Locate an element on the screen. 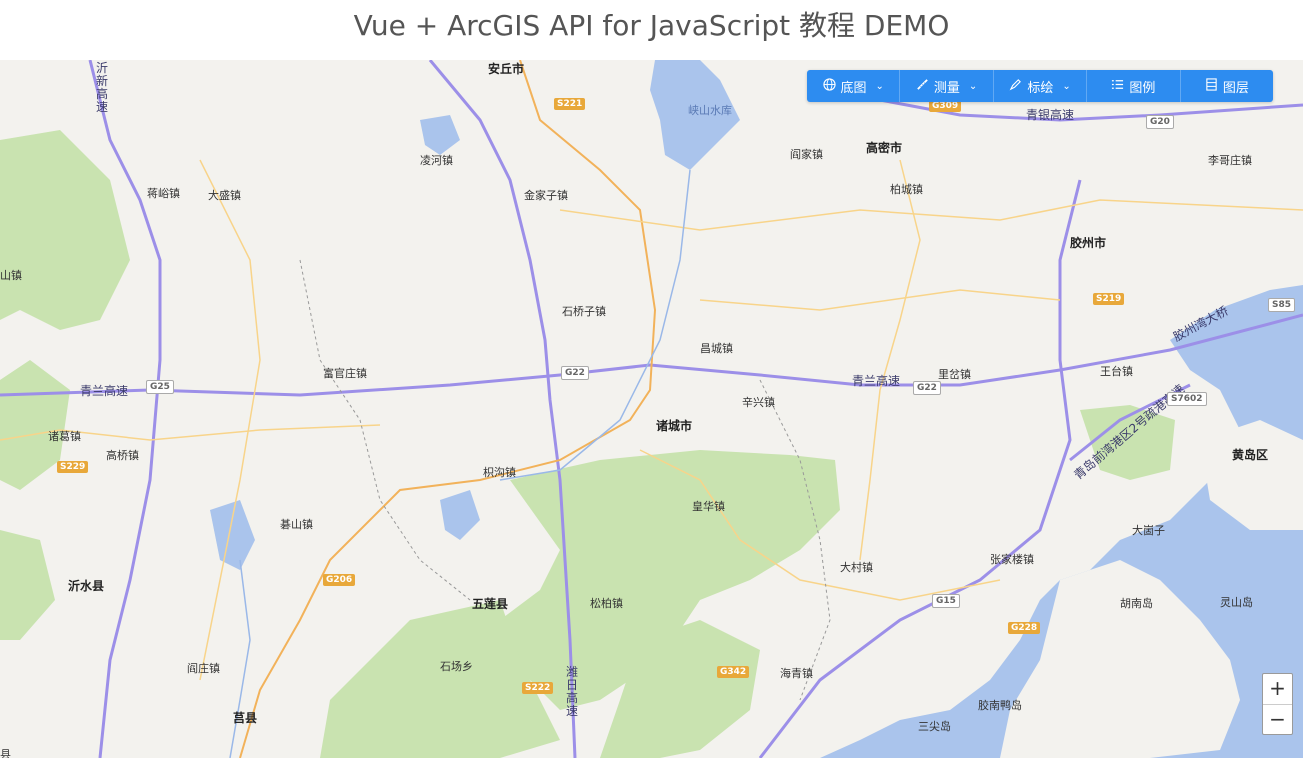  draw-button: 标绘 ⌄ is located at coordinates (1041, 86).